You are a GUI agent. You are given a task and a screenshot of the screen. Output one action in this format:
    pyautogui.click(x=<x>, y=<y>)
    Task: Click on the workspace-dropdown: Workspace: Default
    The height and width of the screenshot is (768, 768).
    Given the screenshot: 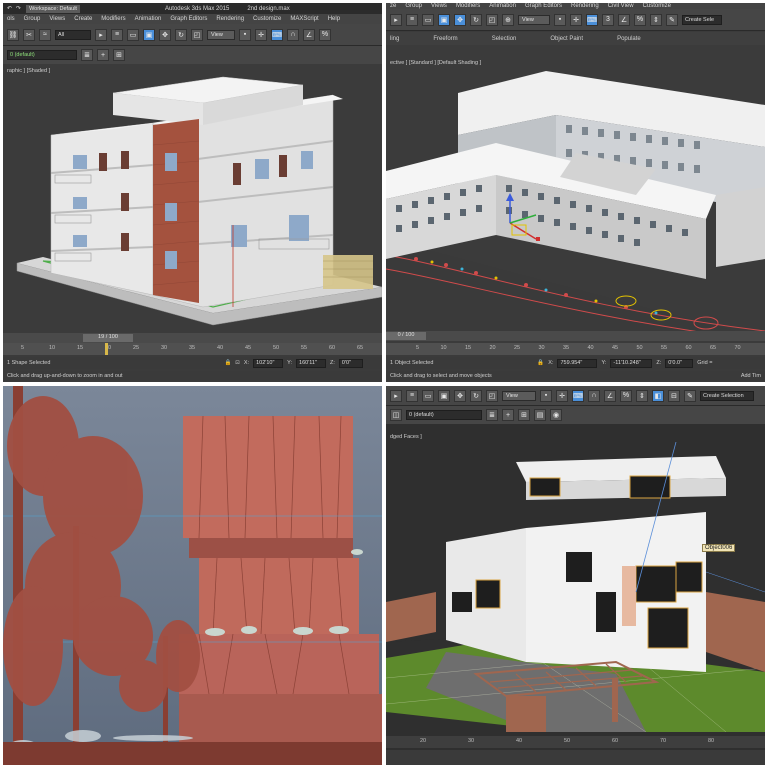 What is the action you would take?
    pyautogui.click(x=53, y=8)
    